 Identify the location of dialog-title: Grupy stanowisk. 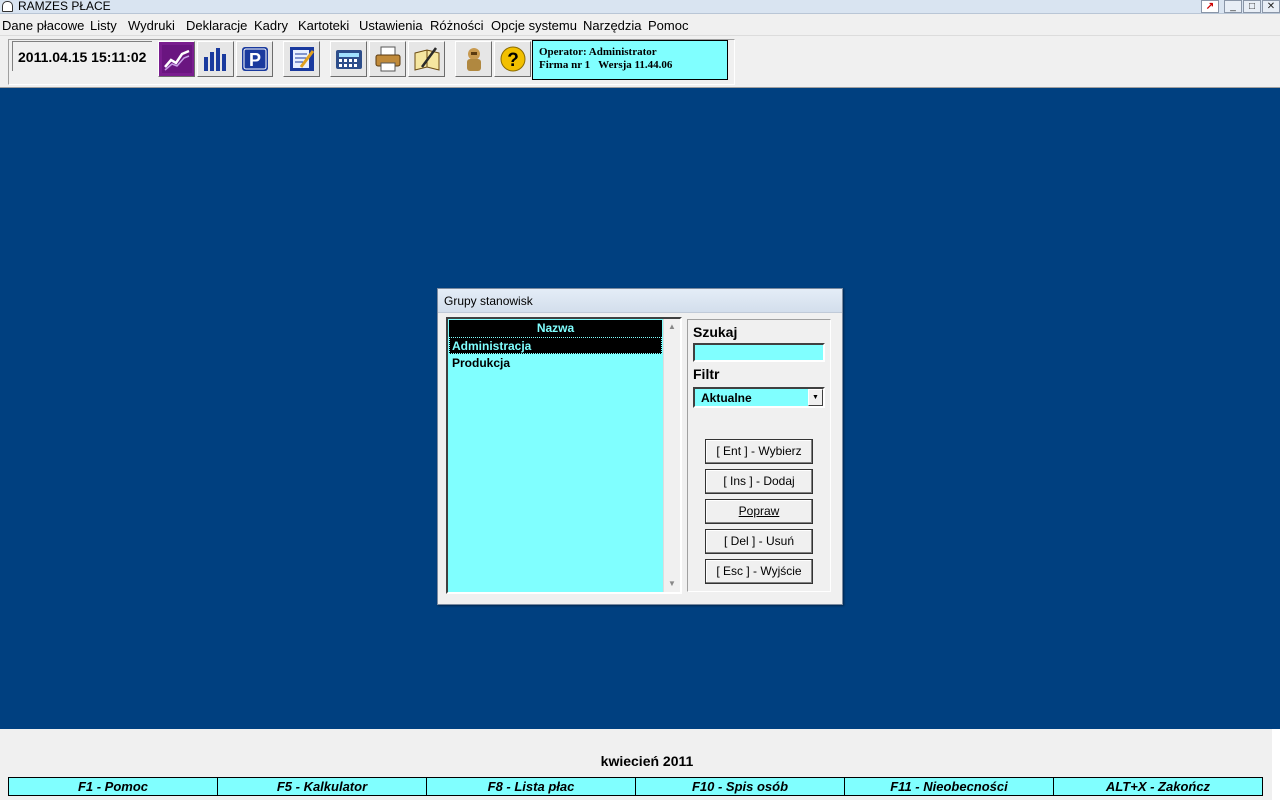
(640, 301).